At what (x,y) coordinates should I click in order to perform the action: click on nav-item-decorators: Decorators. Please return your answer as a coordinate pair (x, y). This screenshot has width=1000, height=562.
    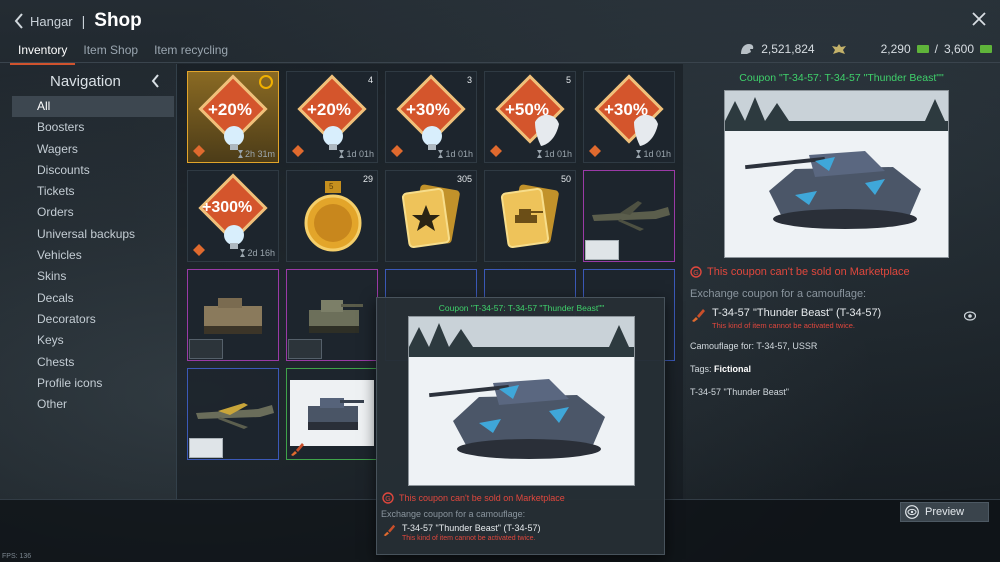
    Looking at the image, I should click on (93, 319).